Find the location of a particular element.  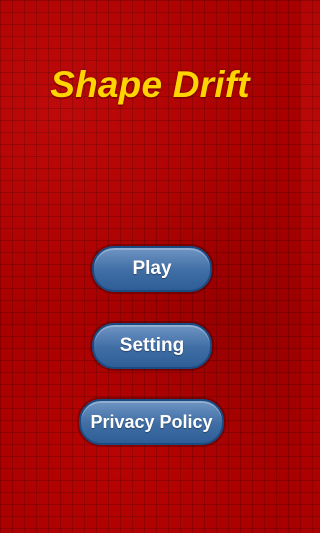

play-button-label: Play is located at coordinates (152, 268).